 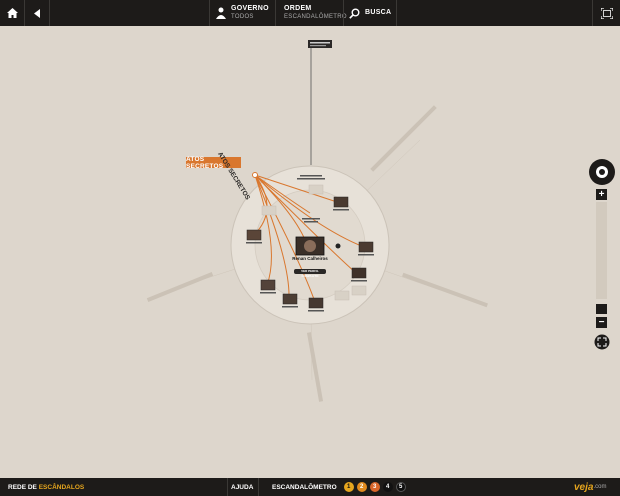 What do you see at coordinates (601, 309) in the screenshot?
I see `zoom-slider-handle` at bounding box center [601, 309].